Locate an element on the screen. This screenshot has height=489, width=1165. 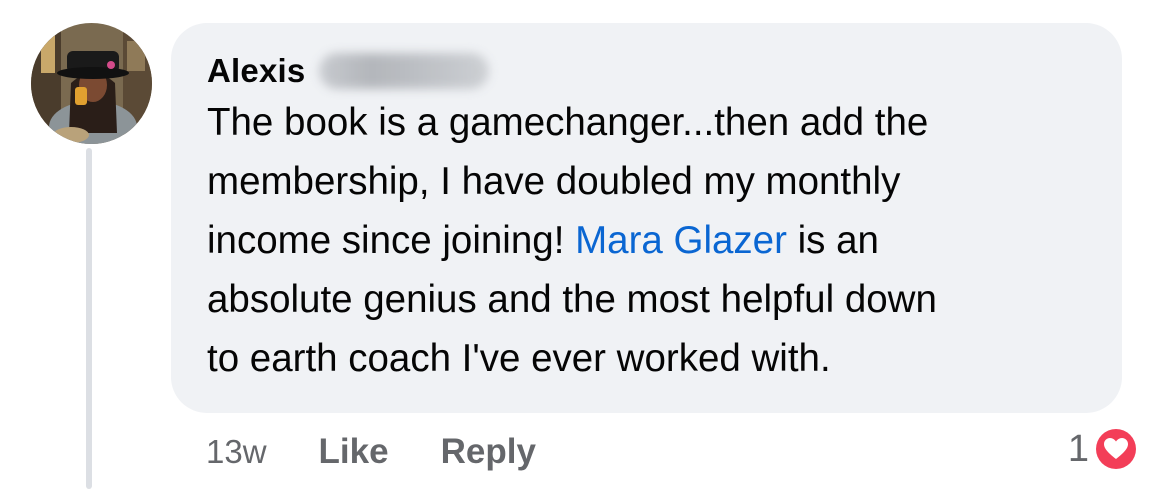
redacted-surname is located at coordinates (404, 71).